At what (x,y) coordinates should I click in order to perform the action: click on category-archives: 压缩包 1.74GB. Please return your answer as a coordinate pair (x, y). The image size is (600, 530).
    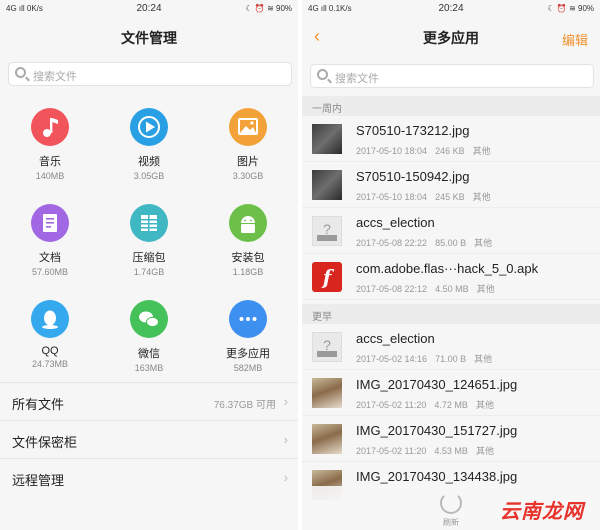
    Looking at the image, I should click on (149, 240).